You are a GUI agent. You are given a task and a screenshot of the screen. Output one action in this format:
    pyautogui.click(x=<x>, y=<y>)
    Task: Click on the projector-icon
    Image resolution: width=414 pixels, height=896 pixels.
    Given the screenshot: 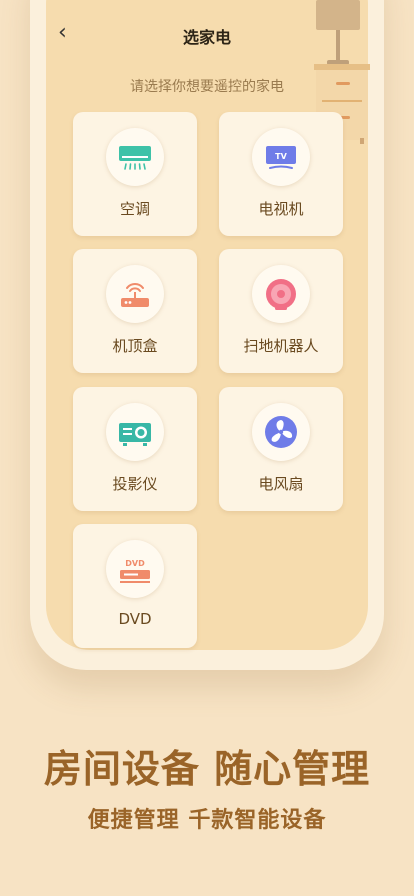 What is the action you would take?
    pyautogui.click(x=135, y=432)
    